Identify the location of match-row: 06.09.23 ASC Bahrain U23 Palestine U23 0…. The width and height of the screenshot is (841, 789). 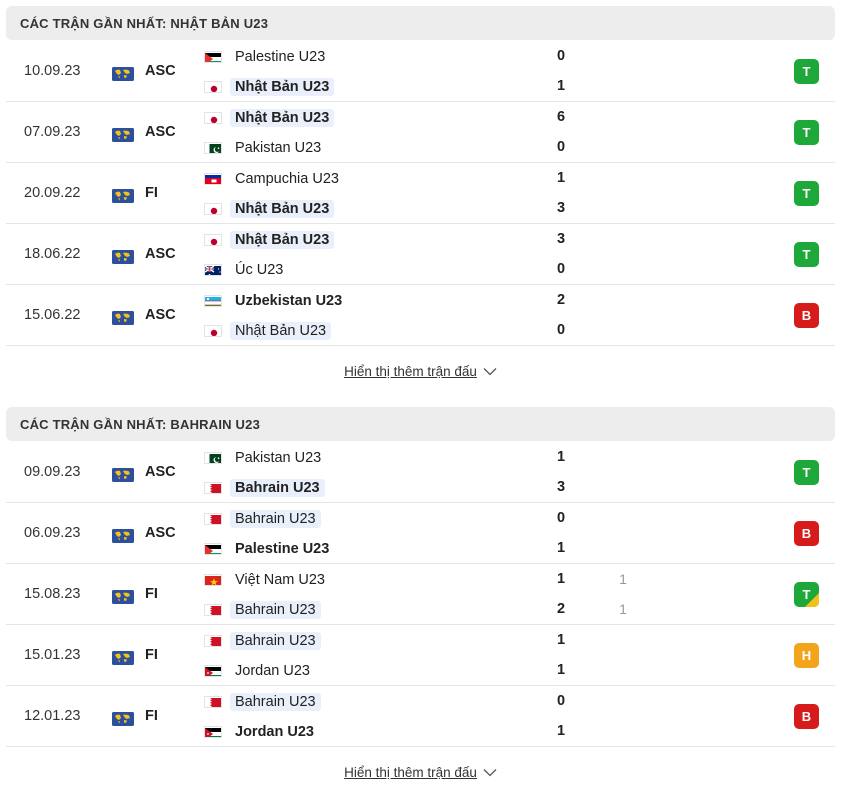
(420, 533).